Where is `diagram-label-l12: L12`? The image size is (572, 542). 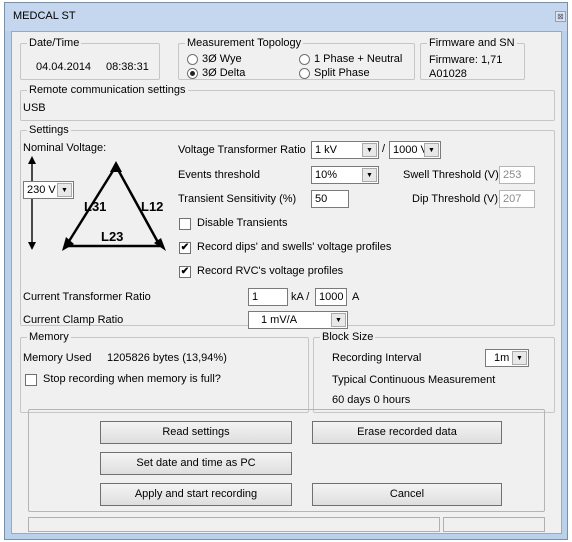 diagram-label-l12: L12 is located at coordinates (152, 206).